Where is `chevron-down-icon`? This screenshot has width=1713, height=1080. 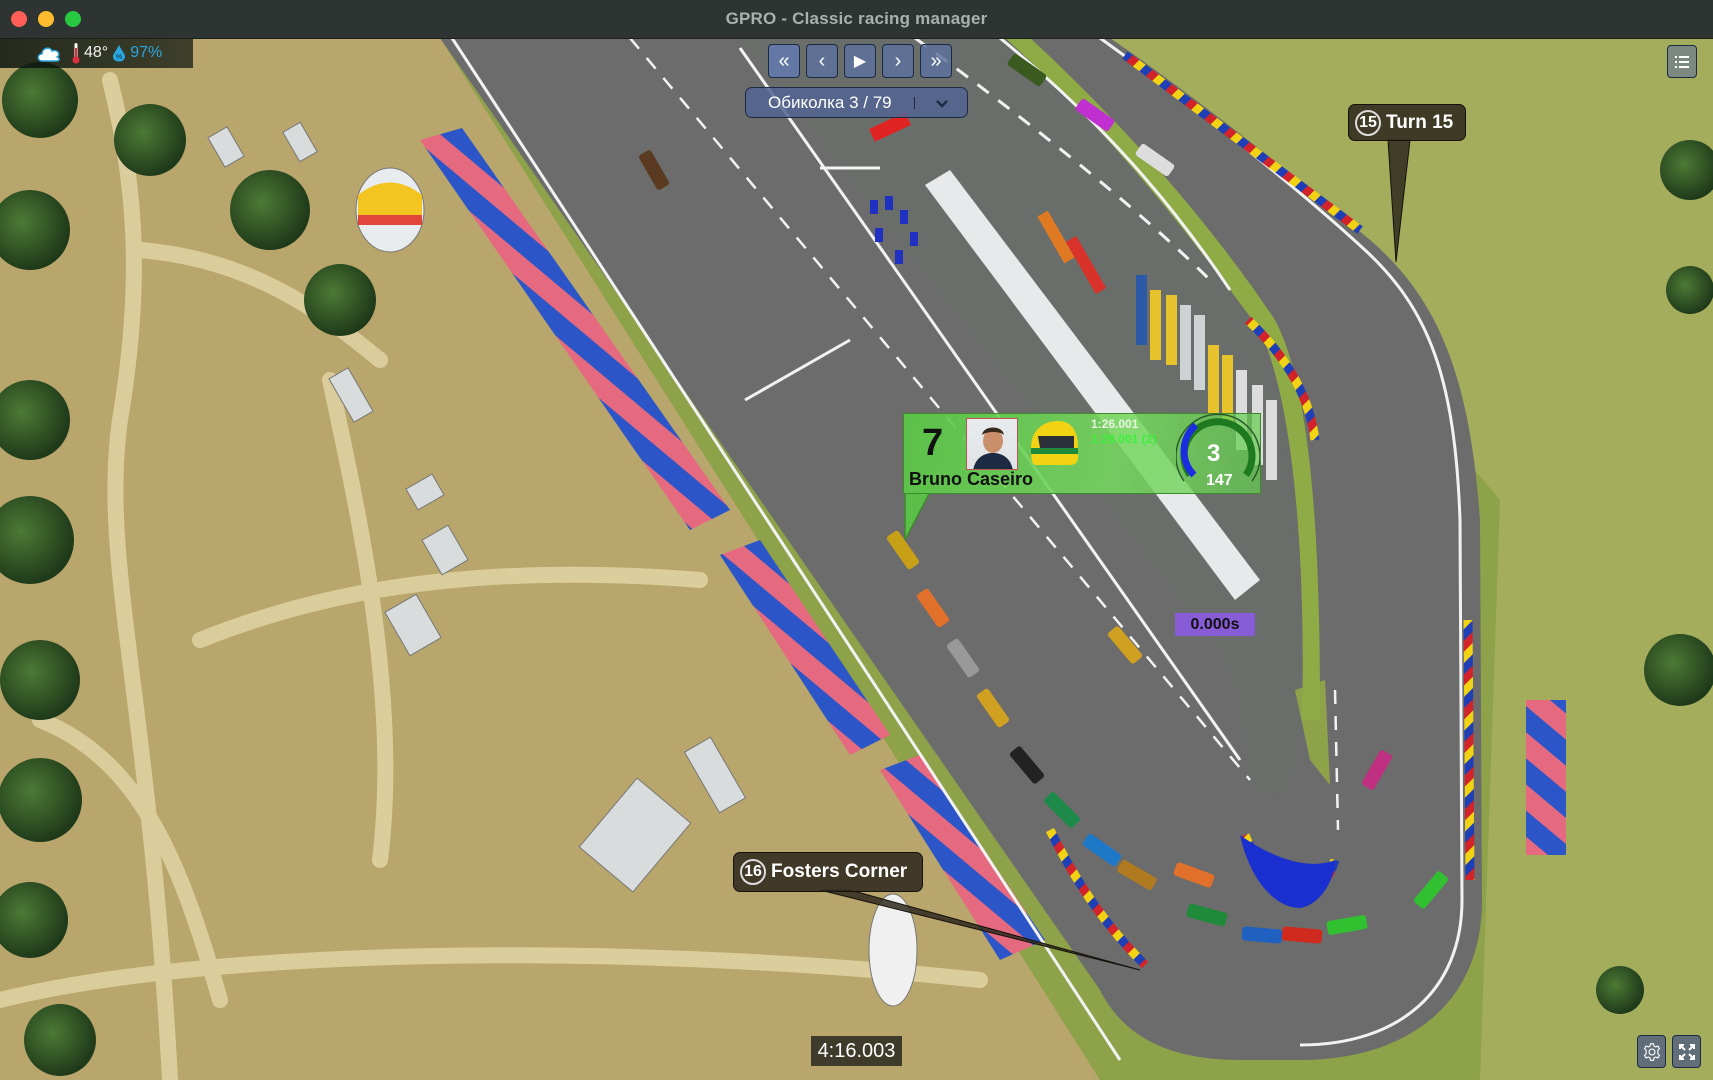
chevron-down-icon is located at coordinates (941, 103).